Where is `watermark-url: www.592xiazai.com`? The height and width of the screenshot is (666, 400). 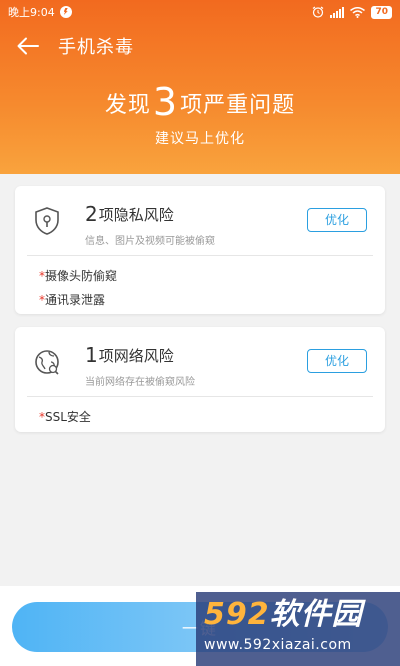 watermark-url: www.592xiazai.com is located at coordinates (278, 645).